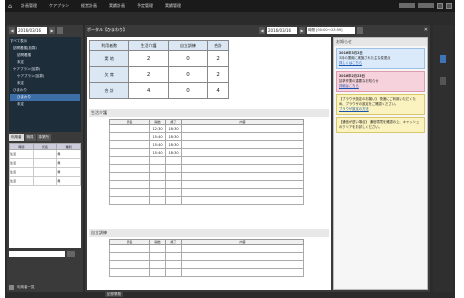  Describe the element at coordinates (331, 30) in the screenshot. I see `time-range-field: 時間 [00:00～23:59]` at that location.